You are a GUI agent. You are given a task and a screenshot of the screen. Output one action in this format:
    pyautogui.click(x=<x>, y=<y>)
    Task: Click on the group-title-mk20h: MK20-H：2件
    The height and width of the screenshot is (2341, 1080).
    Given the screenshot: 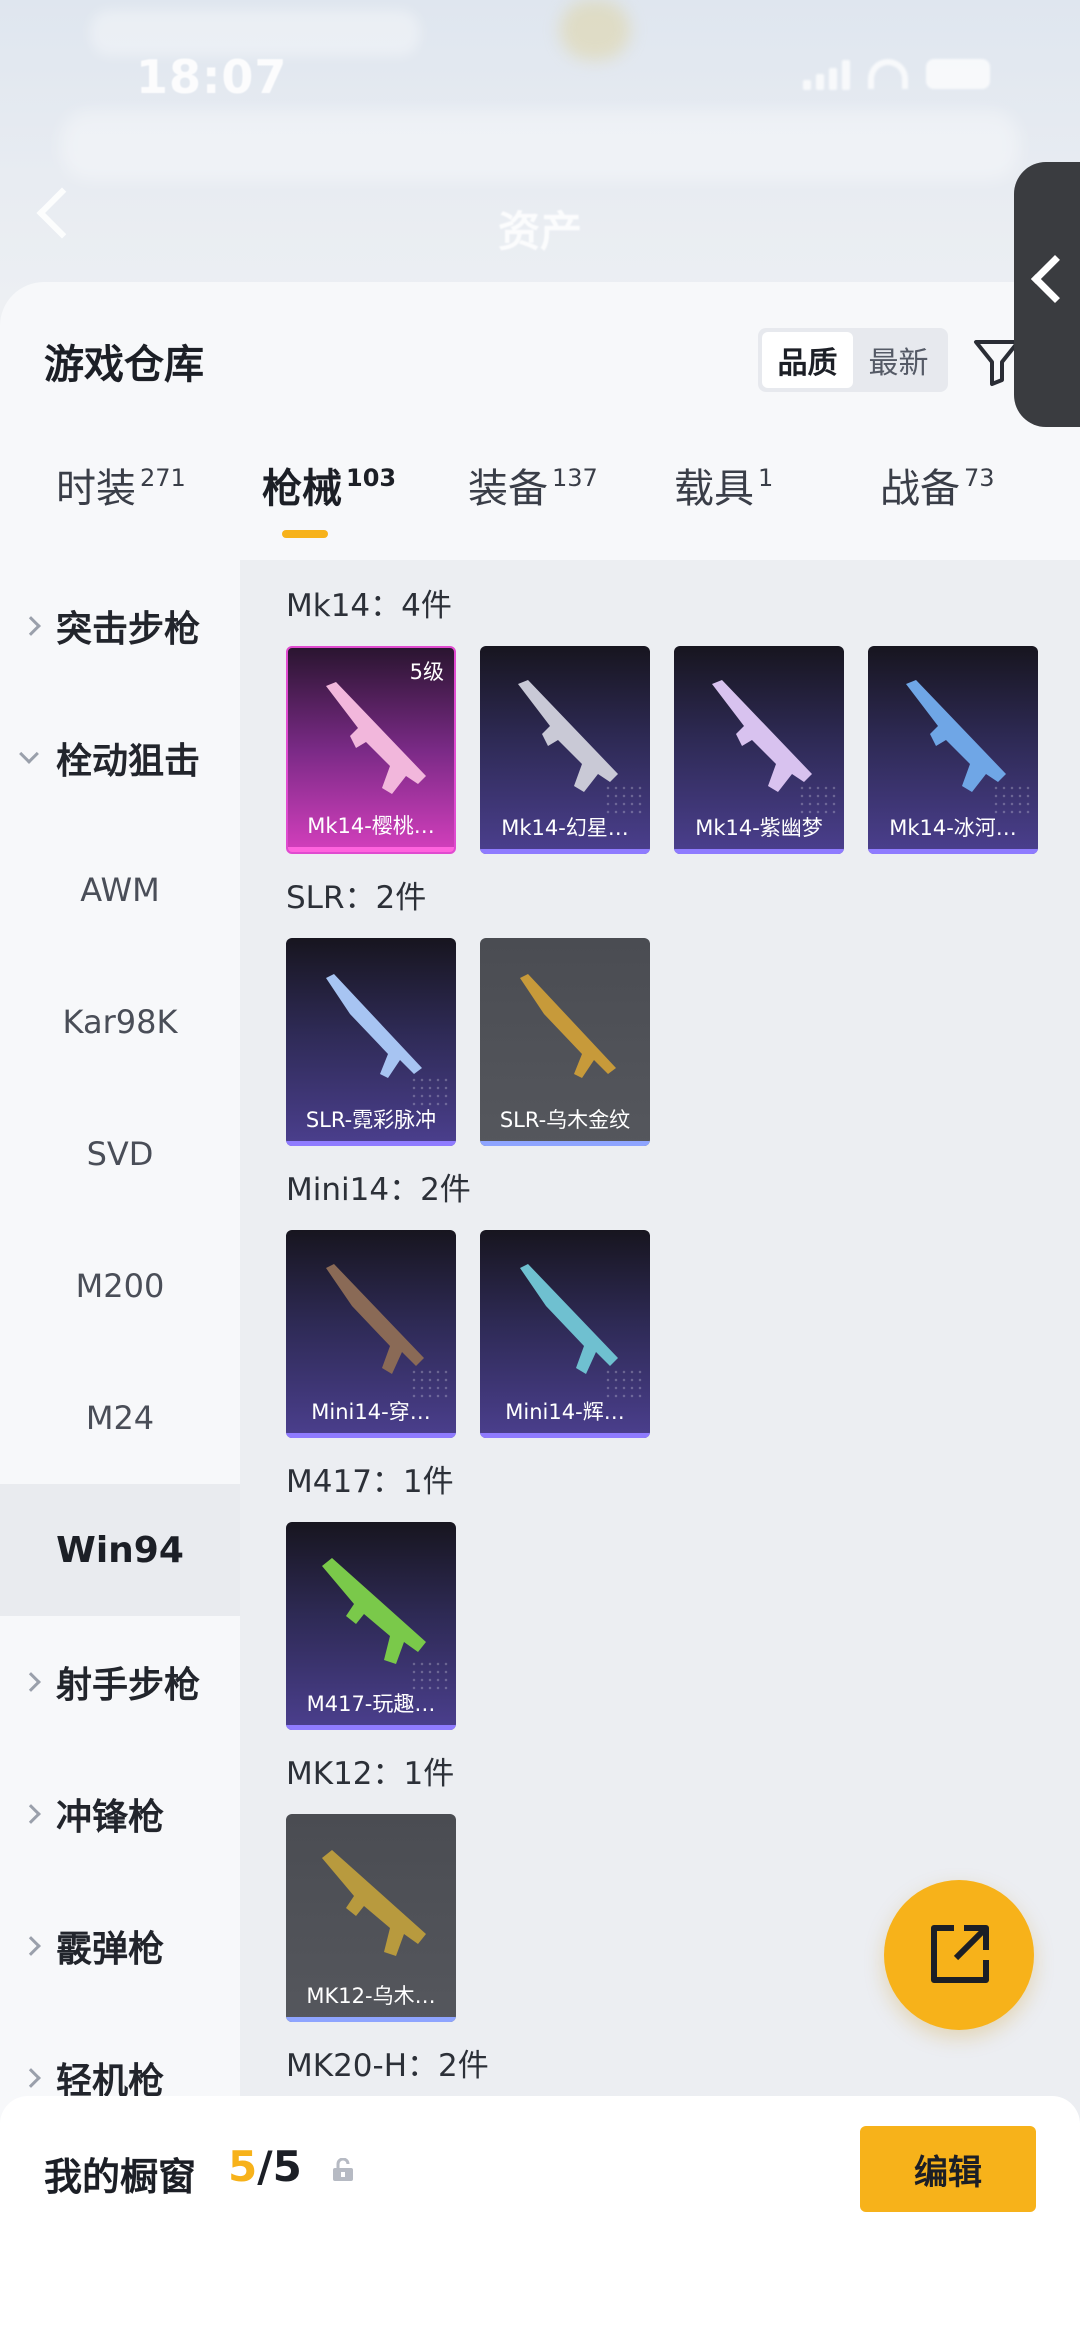 What is the action you would take?
    pyautogui.click(x=387, y=2066)
    